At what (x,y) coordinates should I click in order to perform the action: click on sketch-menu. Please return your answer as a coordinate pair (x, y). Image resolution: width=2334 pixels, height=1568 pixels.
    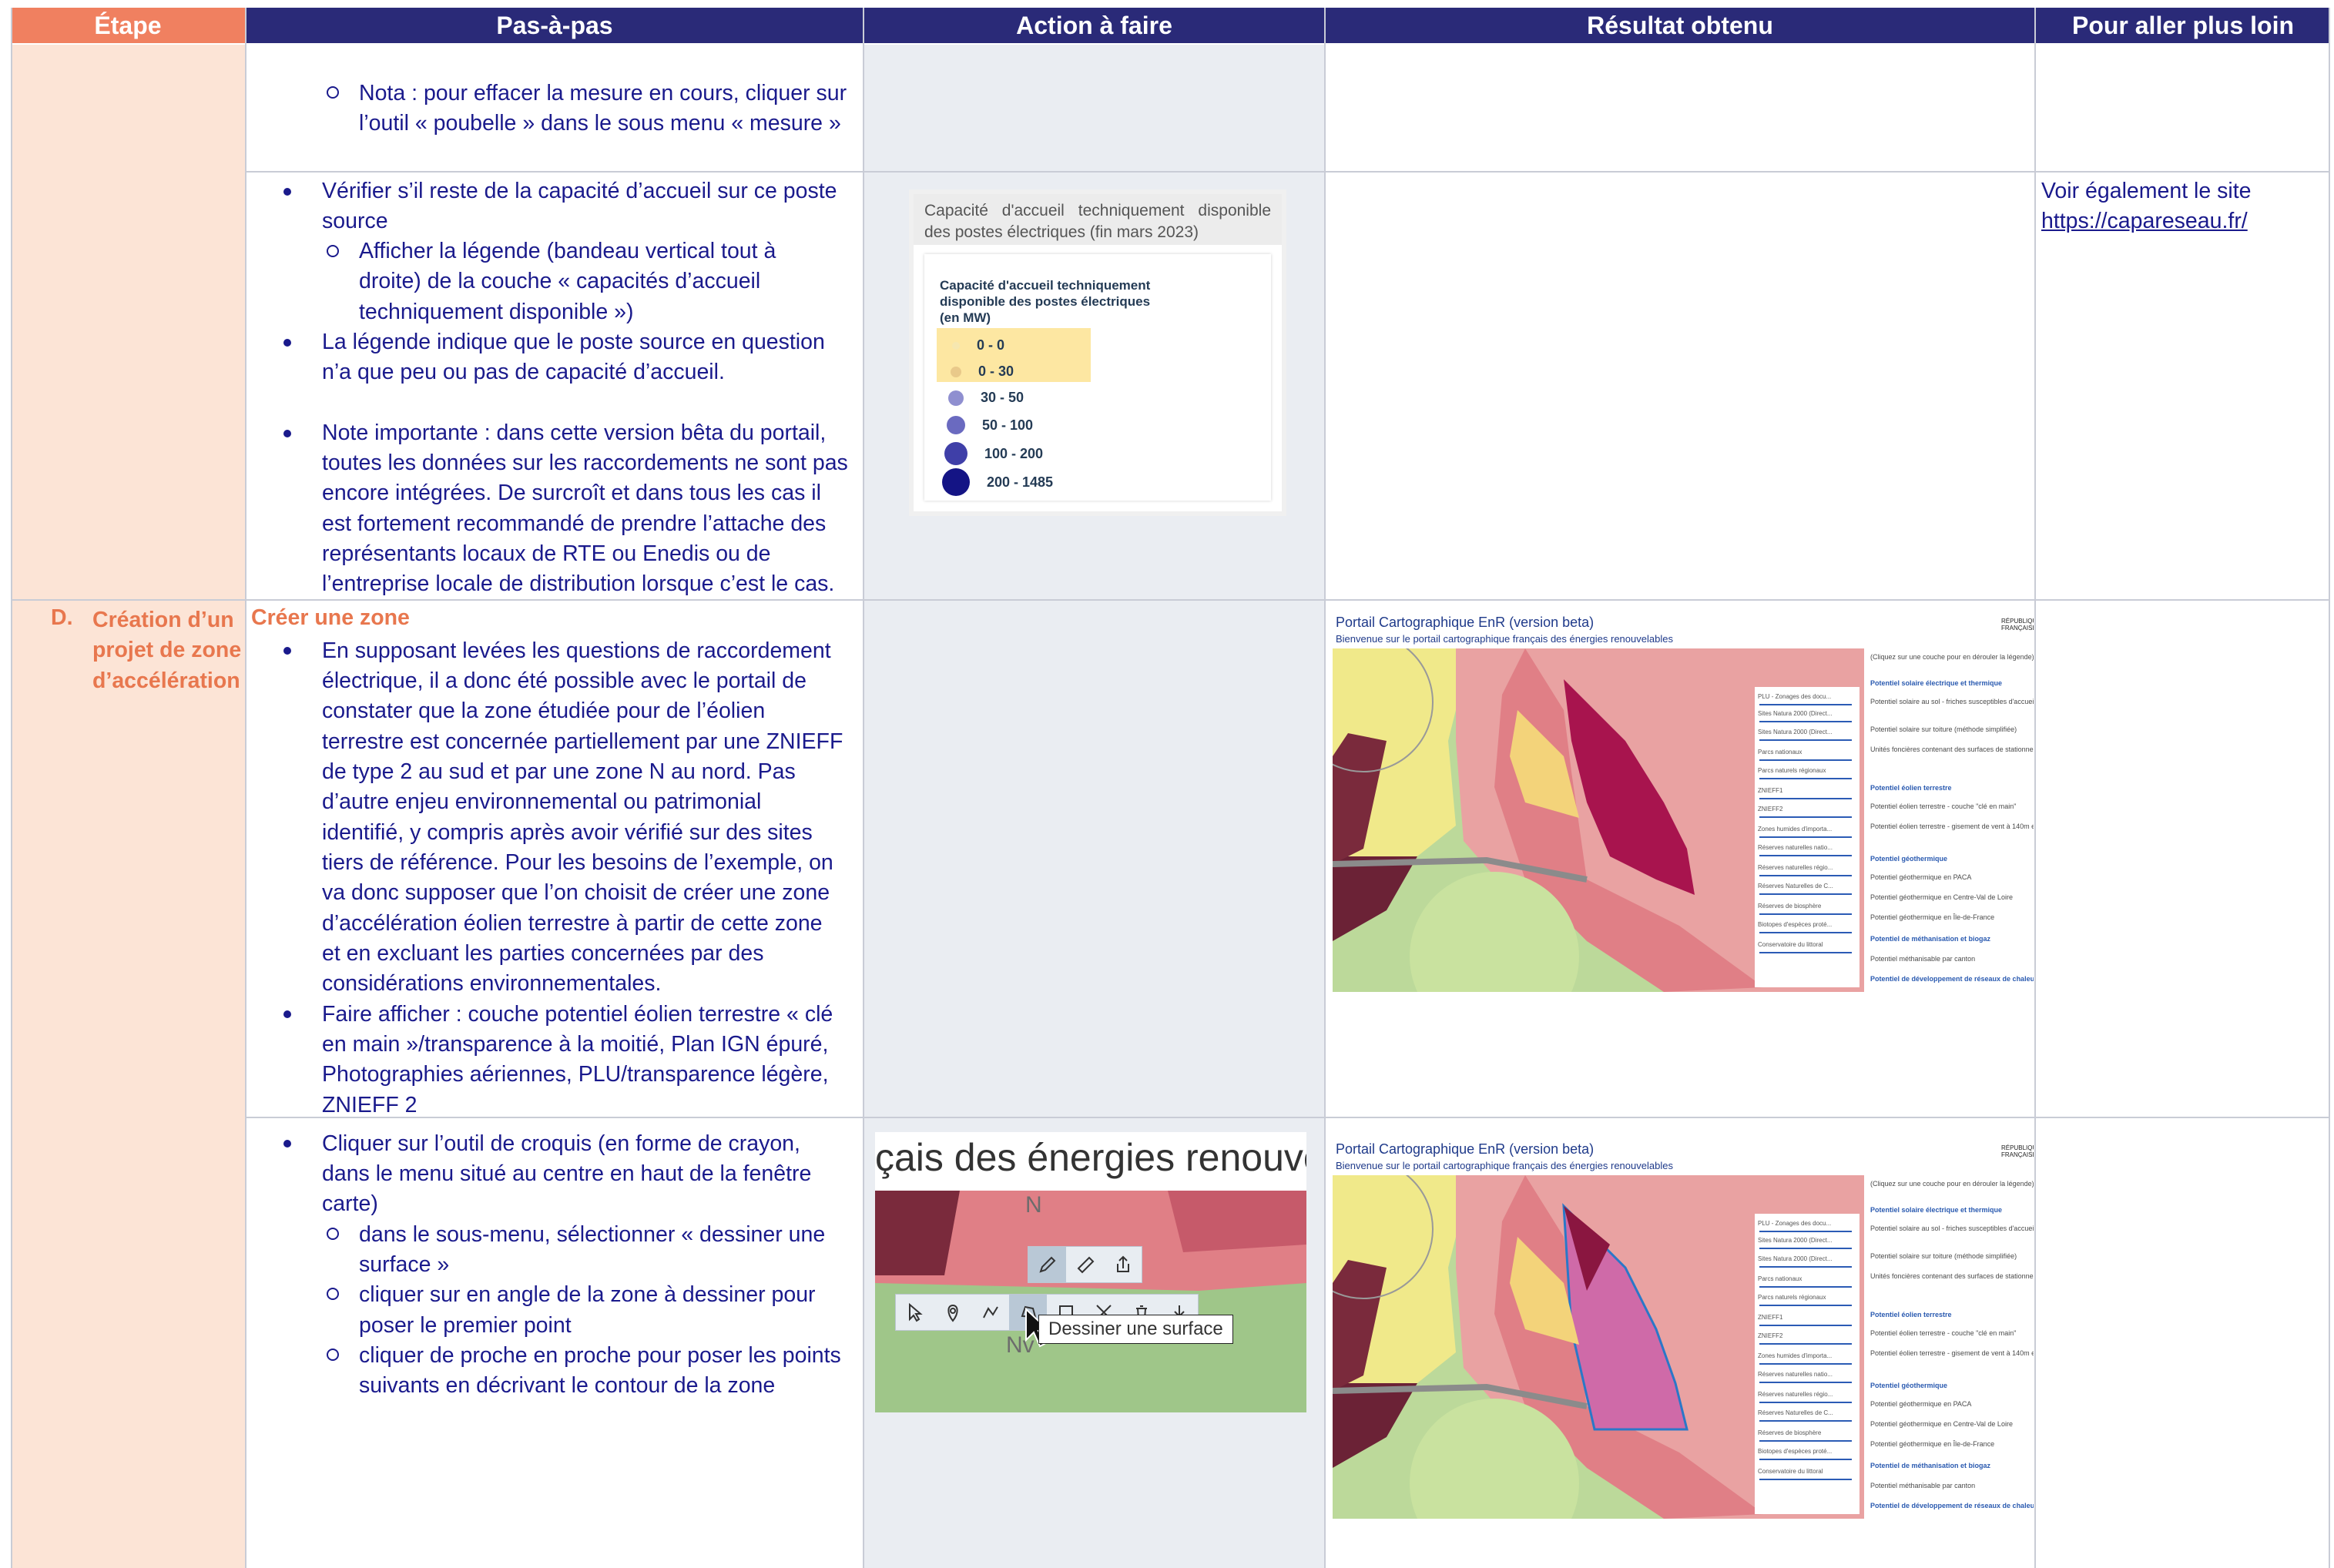
    Looking at the image, I should click on (1085, 1265).